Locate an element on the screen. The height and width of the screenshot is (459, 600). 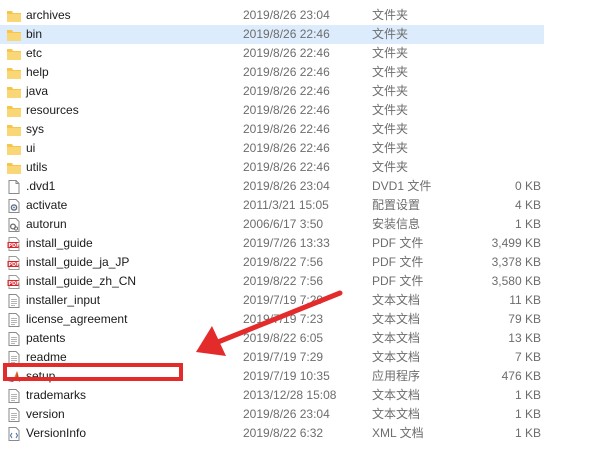
file-type: 应用程序 is located at coordinates (396, 376).